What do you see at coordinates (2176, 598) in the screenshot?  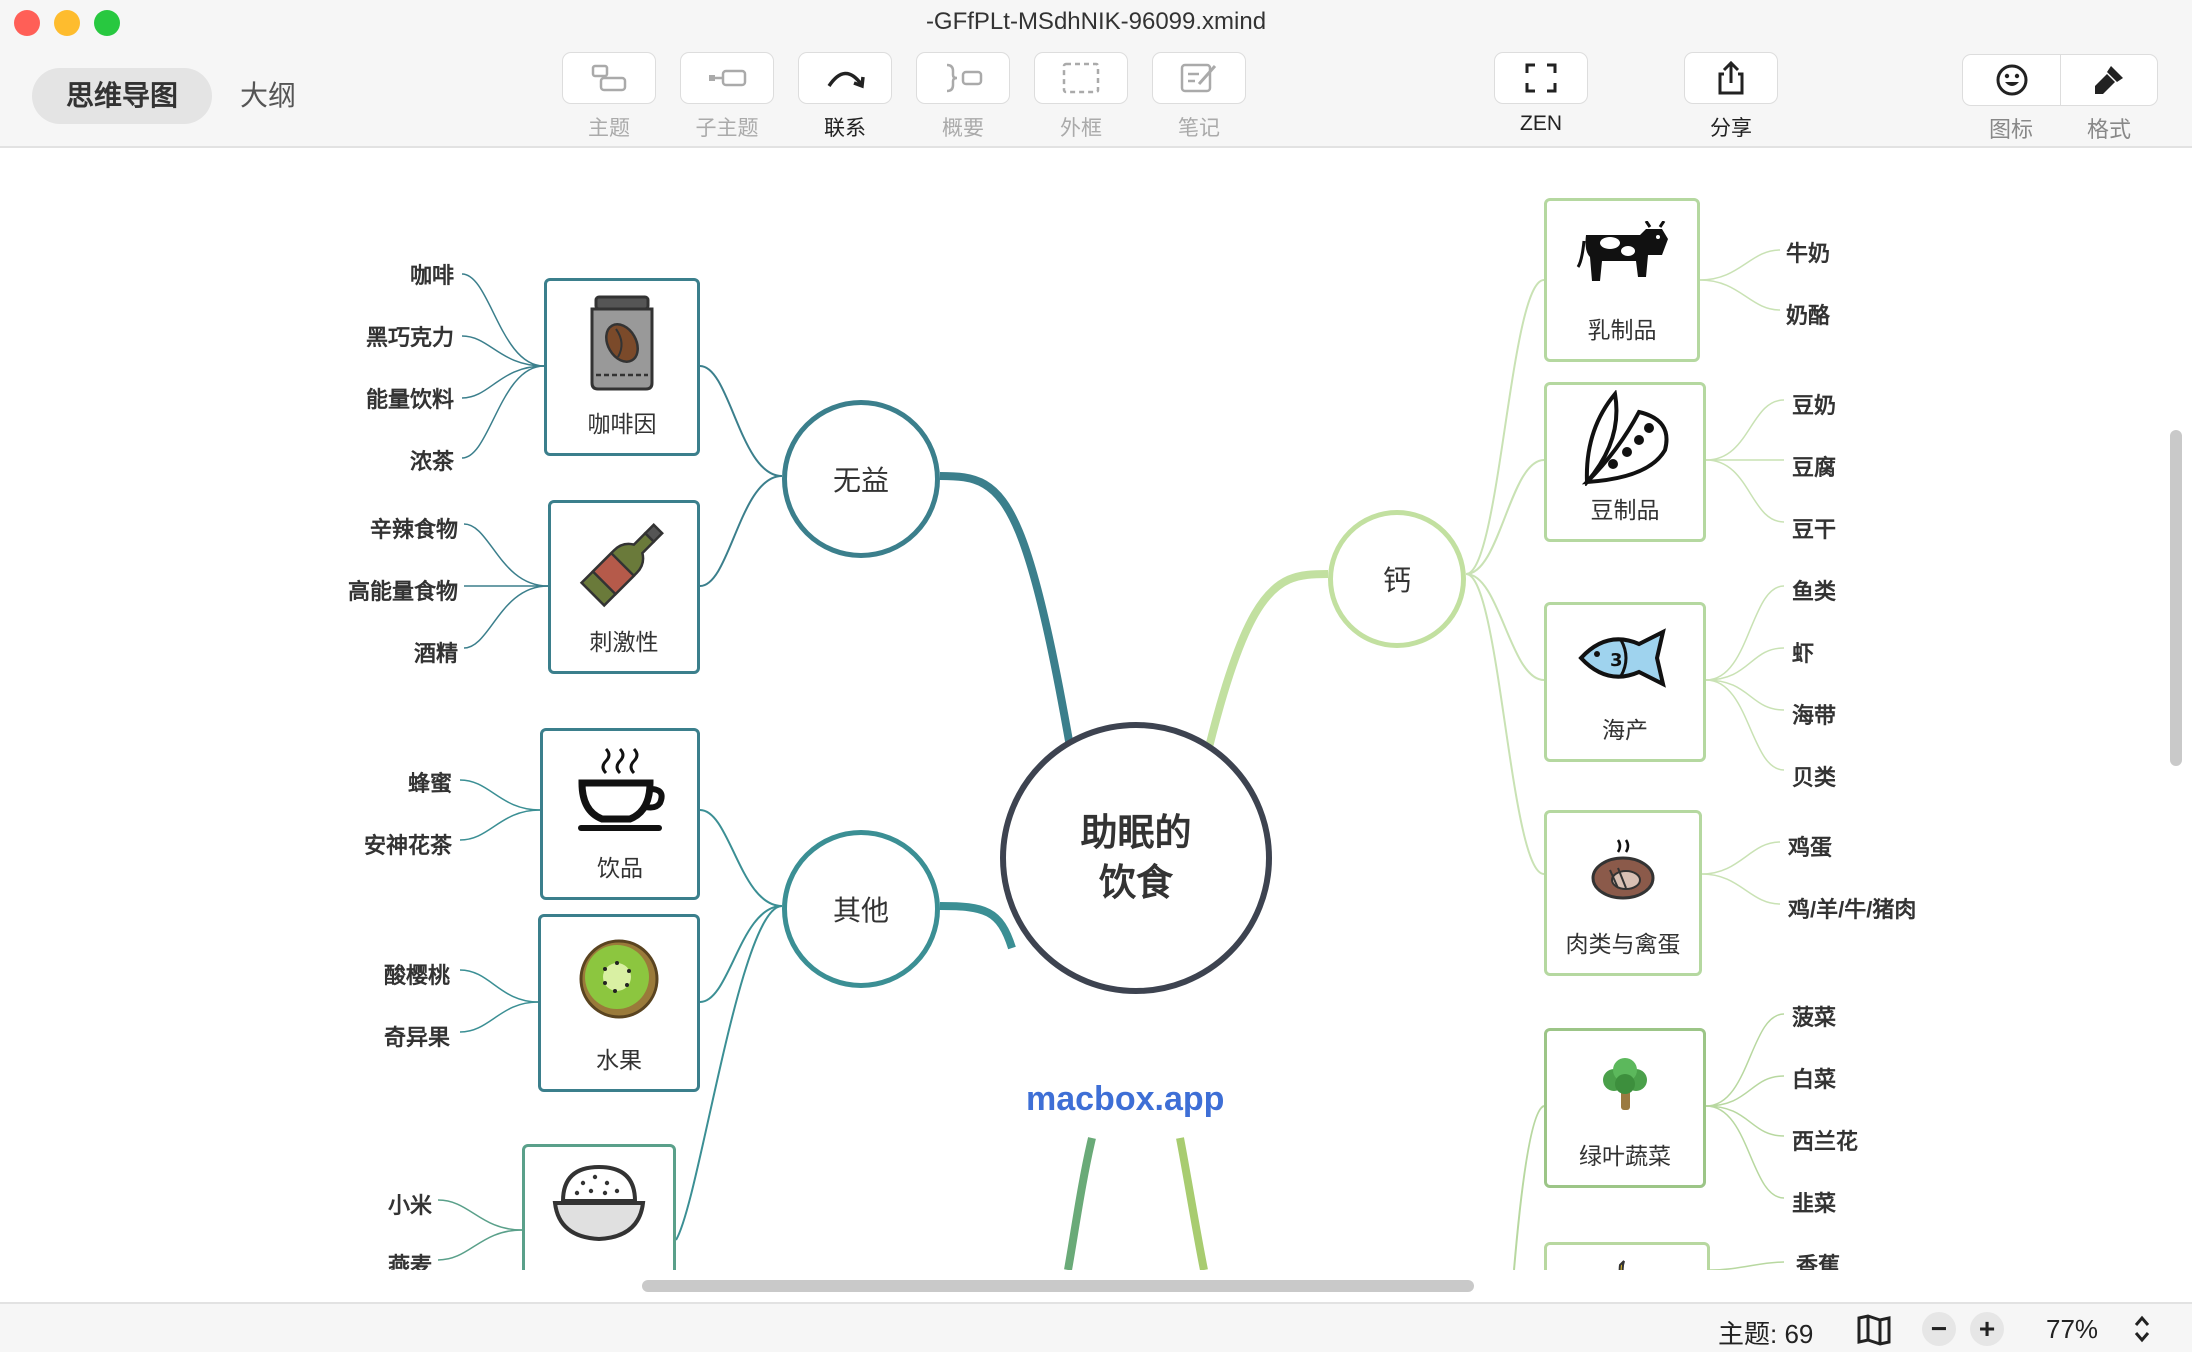 I see `vertical-scrollbar` at bounding box center [2176, 598].